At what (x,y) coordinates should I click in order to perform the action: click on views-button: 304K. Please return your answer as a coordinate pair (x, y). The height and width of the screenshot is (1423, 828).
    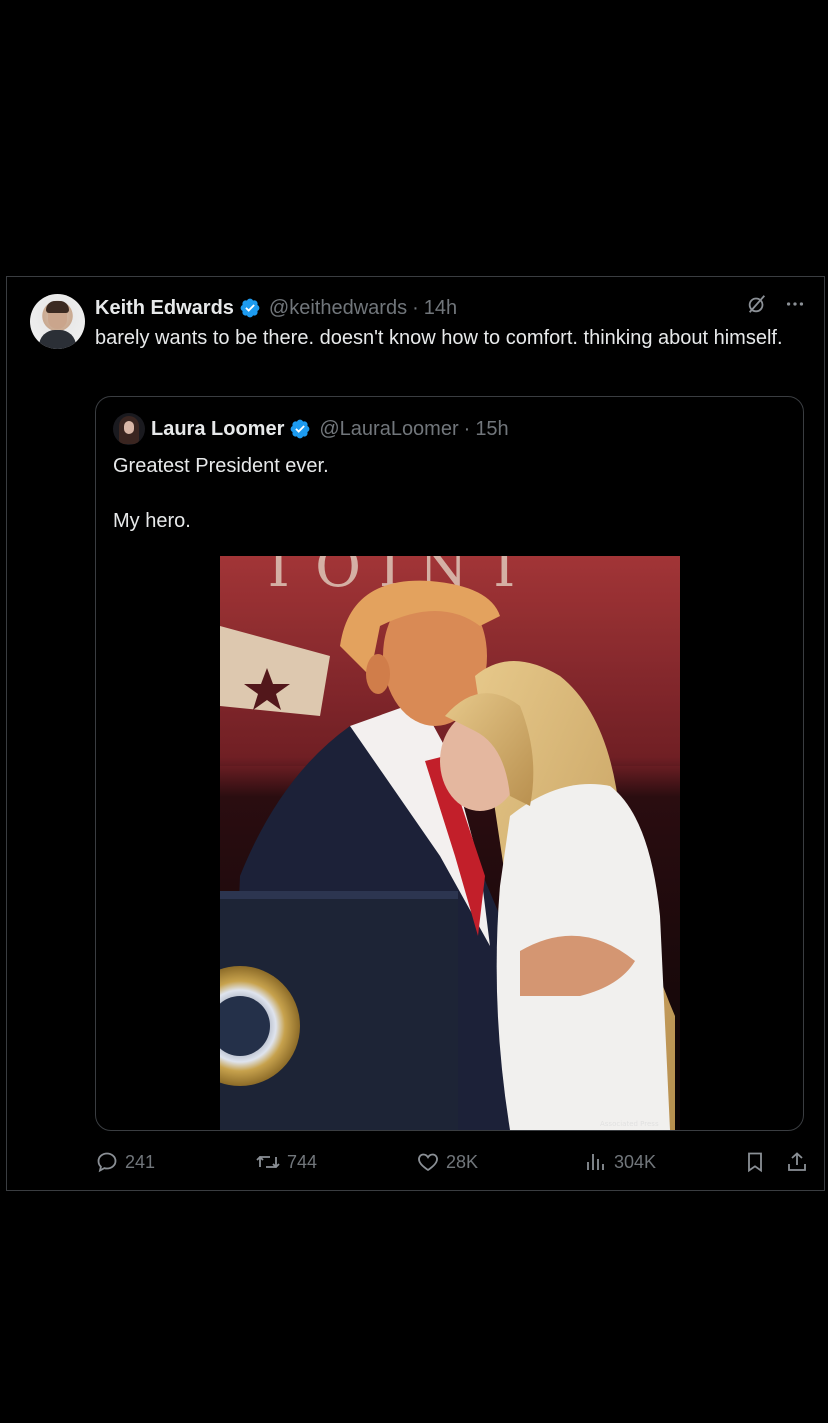
    Looking at the image, I should click on (620, 1162).